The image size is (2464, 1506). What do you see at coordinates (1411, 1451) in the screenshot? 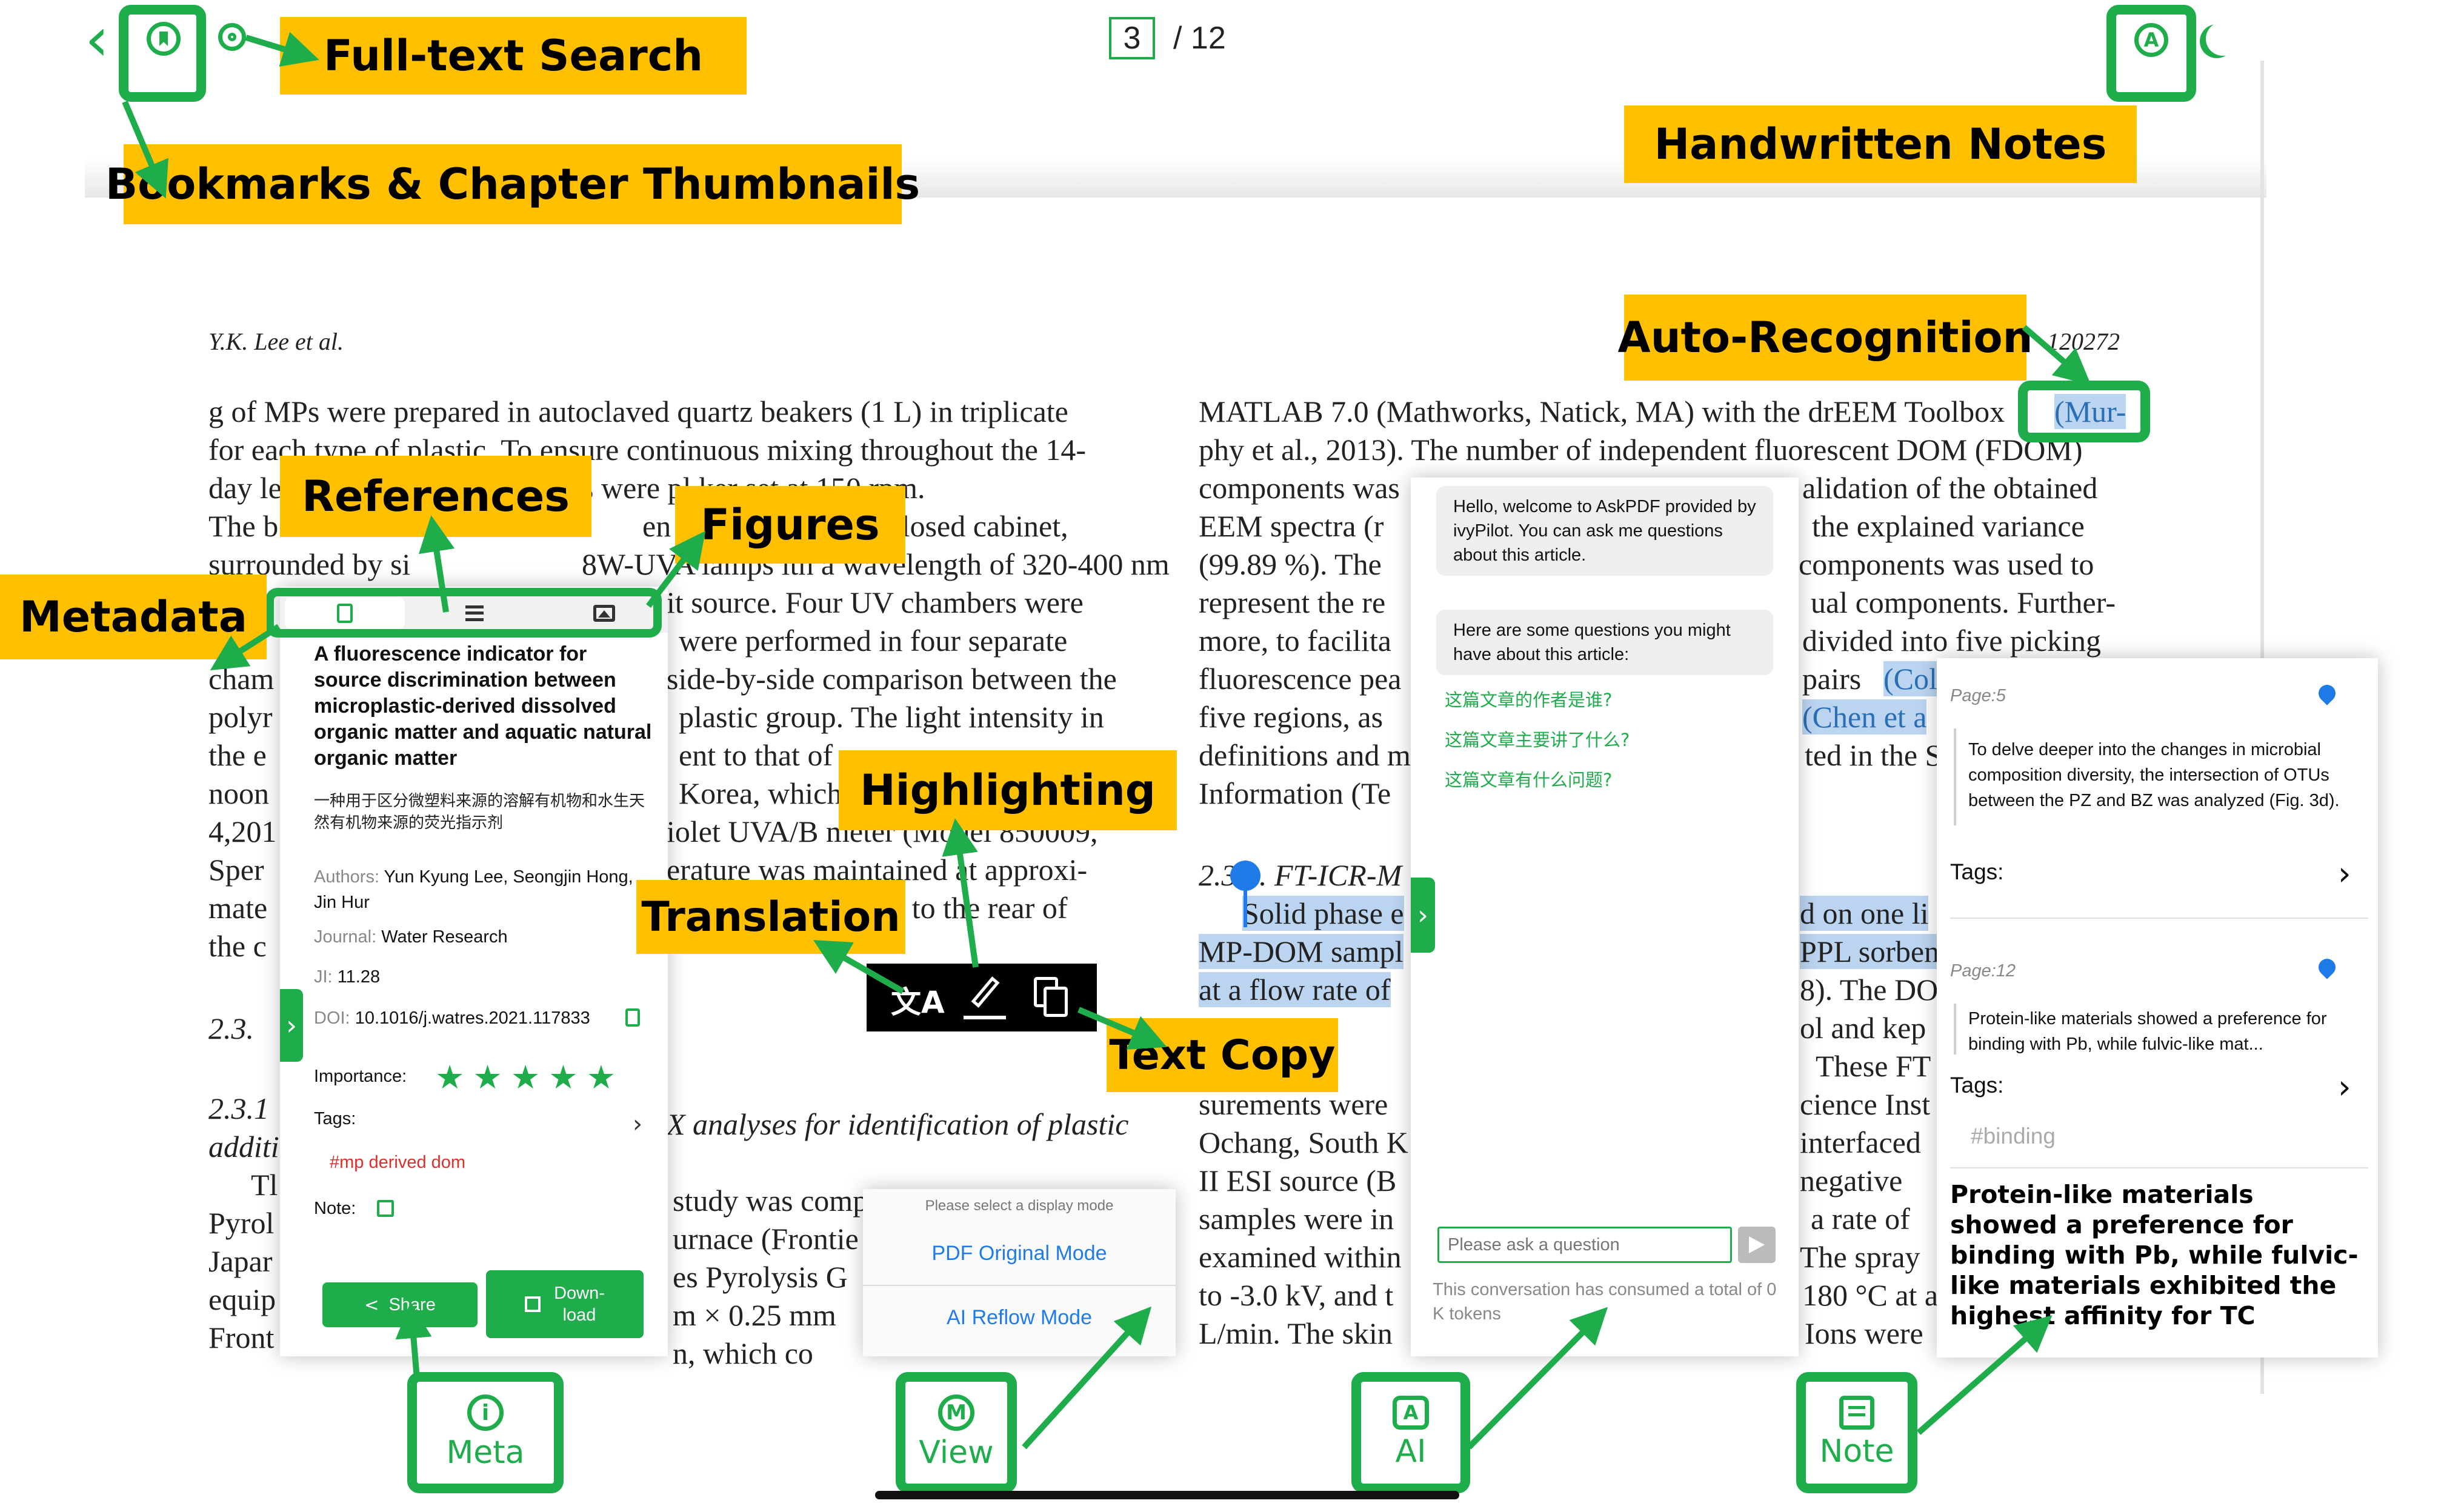
I see `ai-tab-label: AI` at bounding box center [1411, 1451].